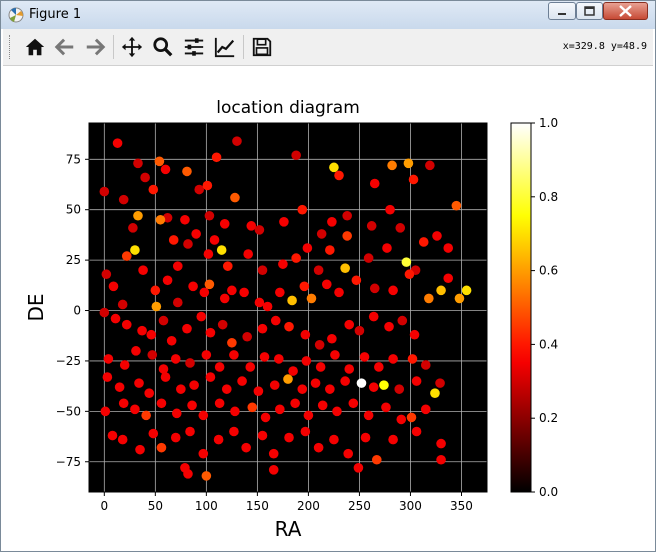 The width and height of the screenshot is (656, 552). What do you see at coordinates (68, 462) in the screenshot?
I see `y-tick-label: −75` at bounding box center [68, 462].